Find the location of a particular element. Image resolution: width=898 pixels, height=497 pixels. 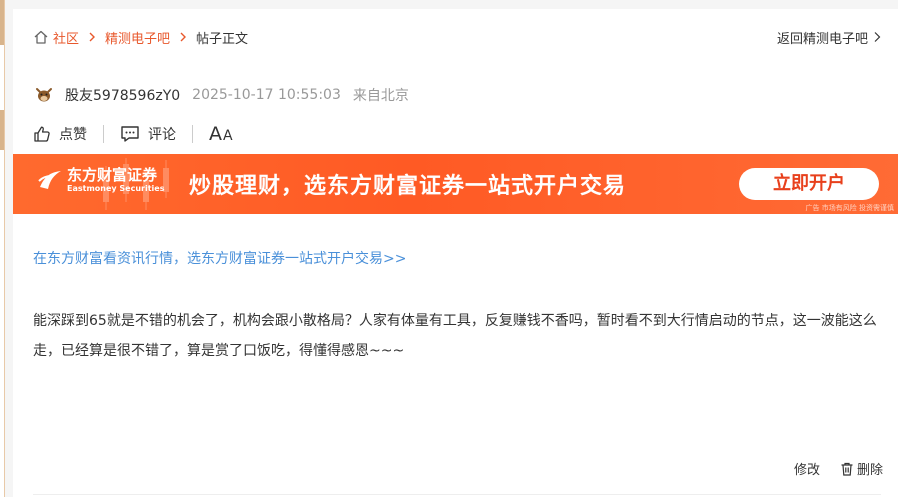

banner-slogan: 炒股理财，选东方财富证券一站式开户交易 is located at coordinates (408, 186).